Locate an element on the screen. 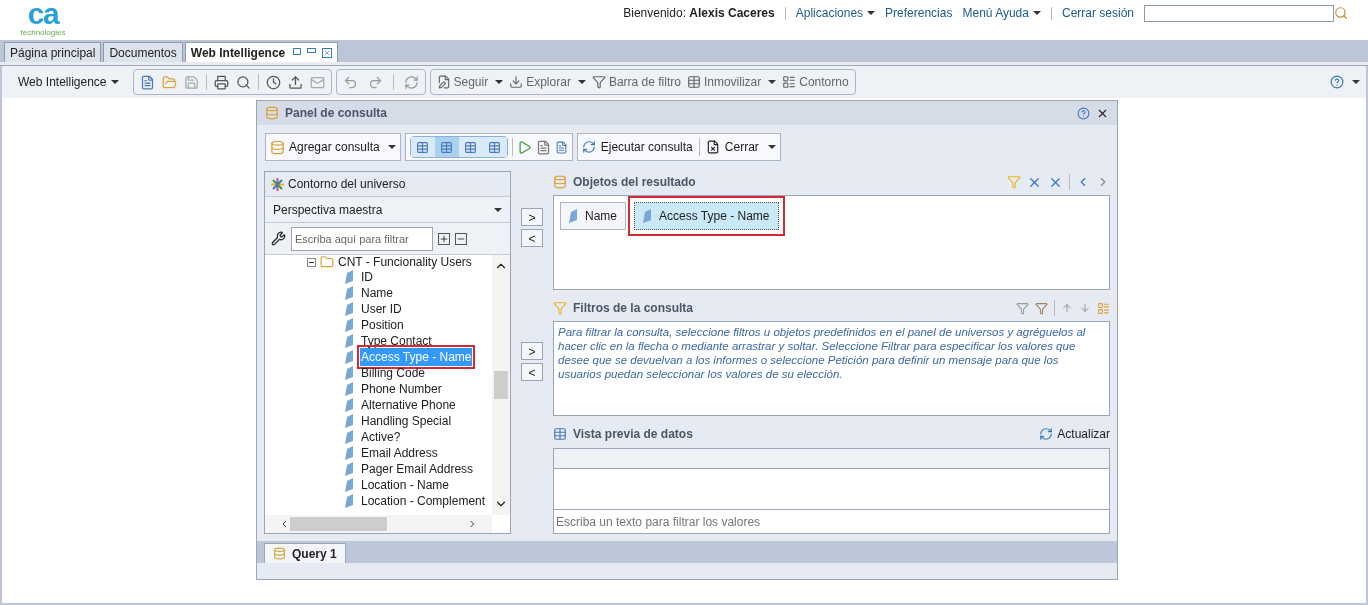 The width and height of the screenshot is (1368, 605). tree-item: Phone Number is located at coordinates (401, 389).